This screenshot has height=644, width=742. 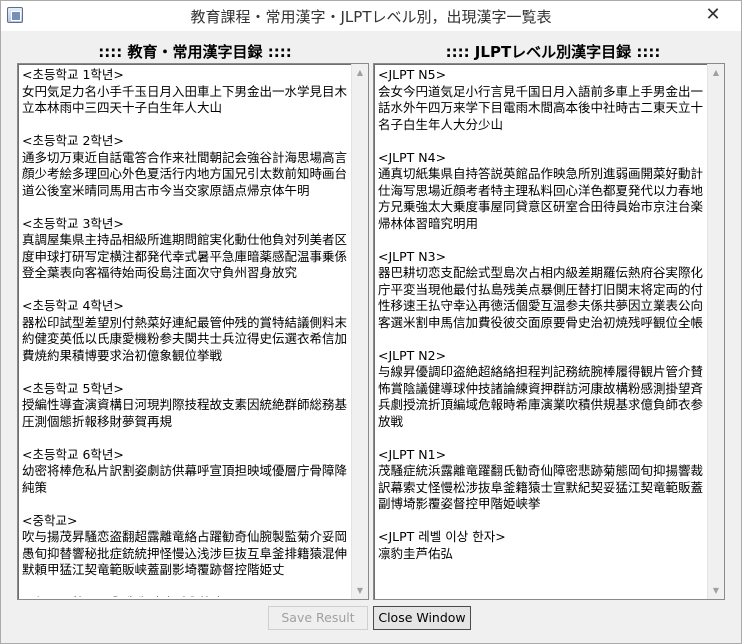 I want to click on left-scrollbar: ▲ ▼, so click(x=359, y=331).